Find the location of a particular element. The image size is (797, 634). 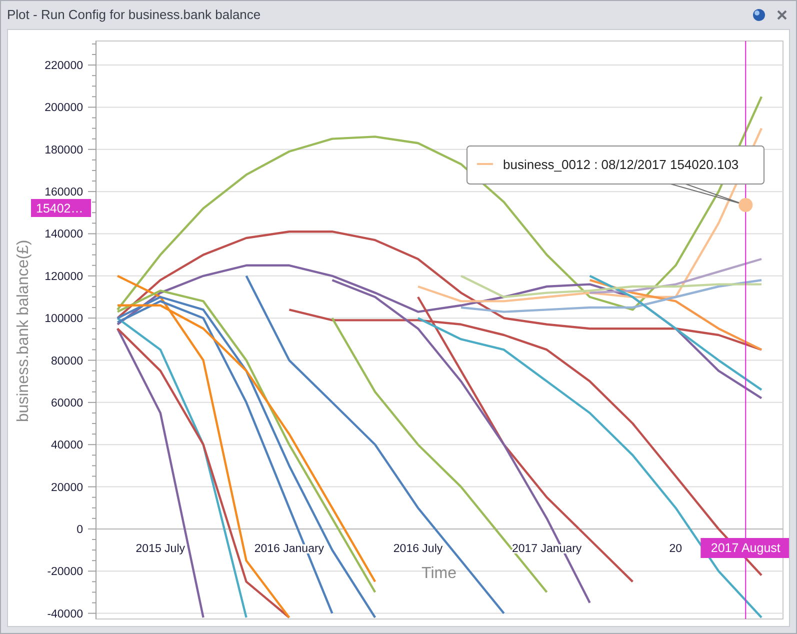

close-icon is located at coordinates (782, 14).